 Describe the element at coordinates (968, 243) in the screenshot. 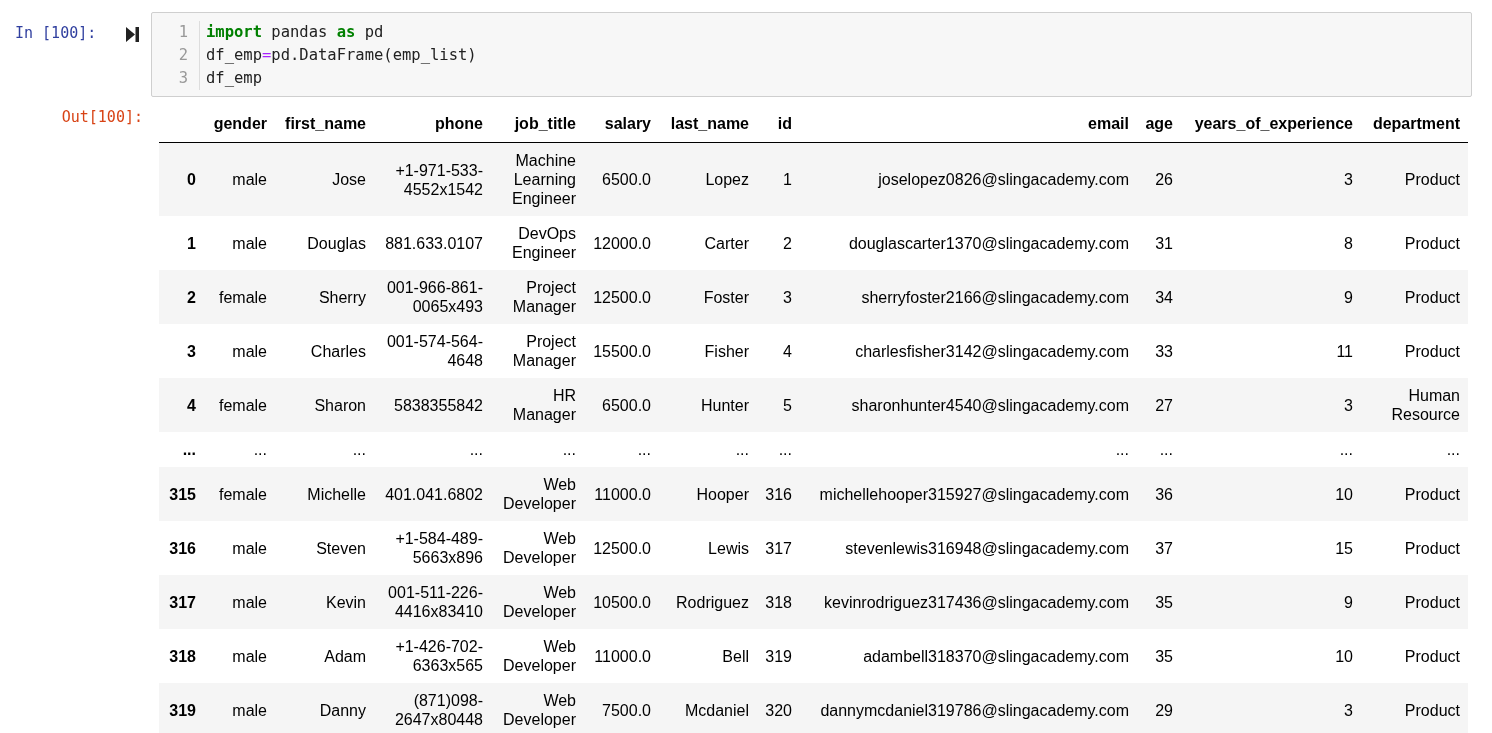

I see `table-cell: douglascarter1370@slingacademy.com` at that location.